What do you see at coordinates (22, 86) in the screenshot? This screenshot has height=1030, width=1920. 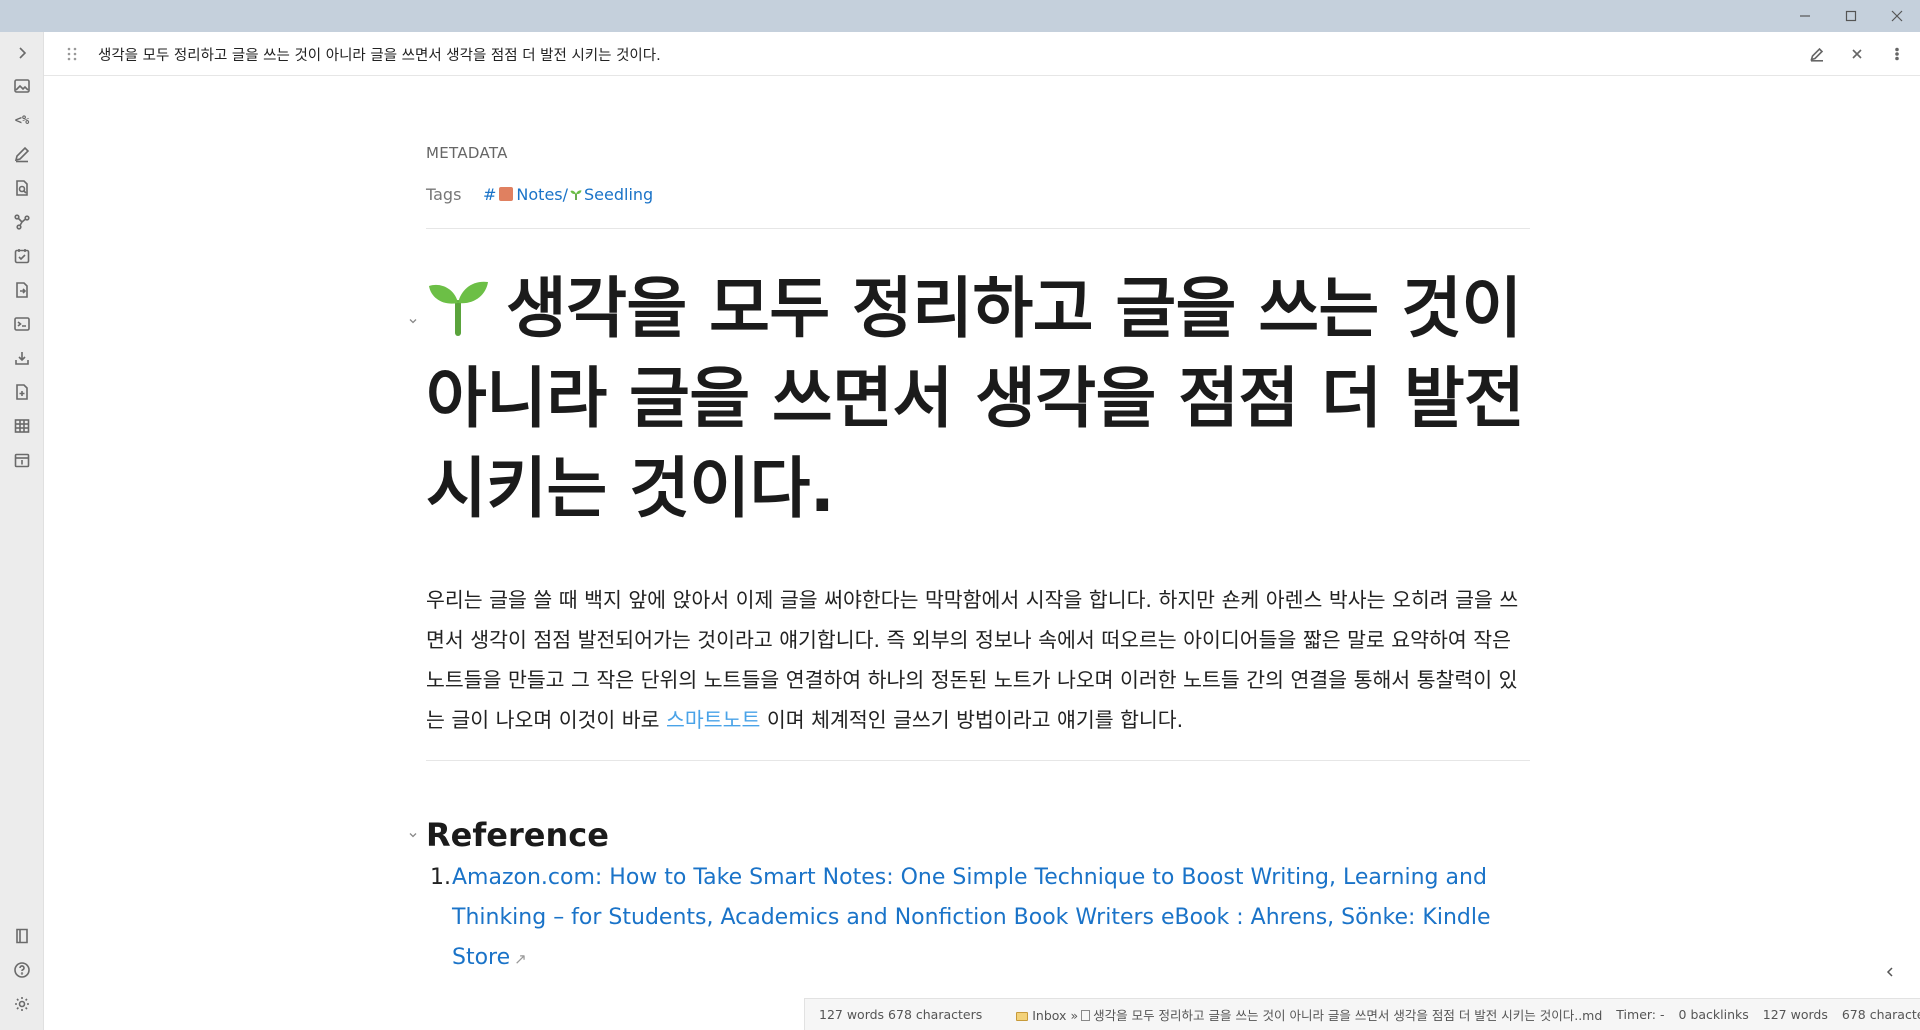 I see `image-icon` at bounding box center [22, 86].